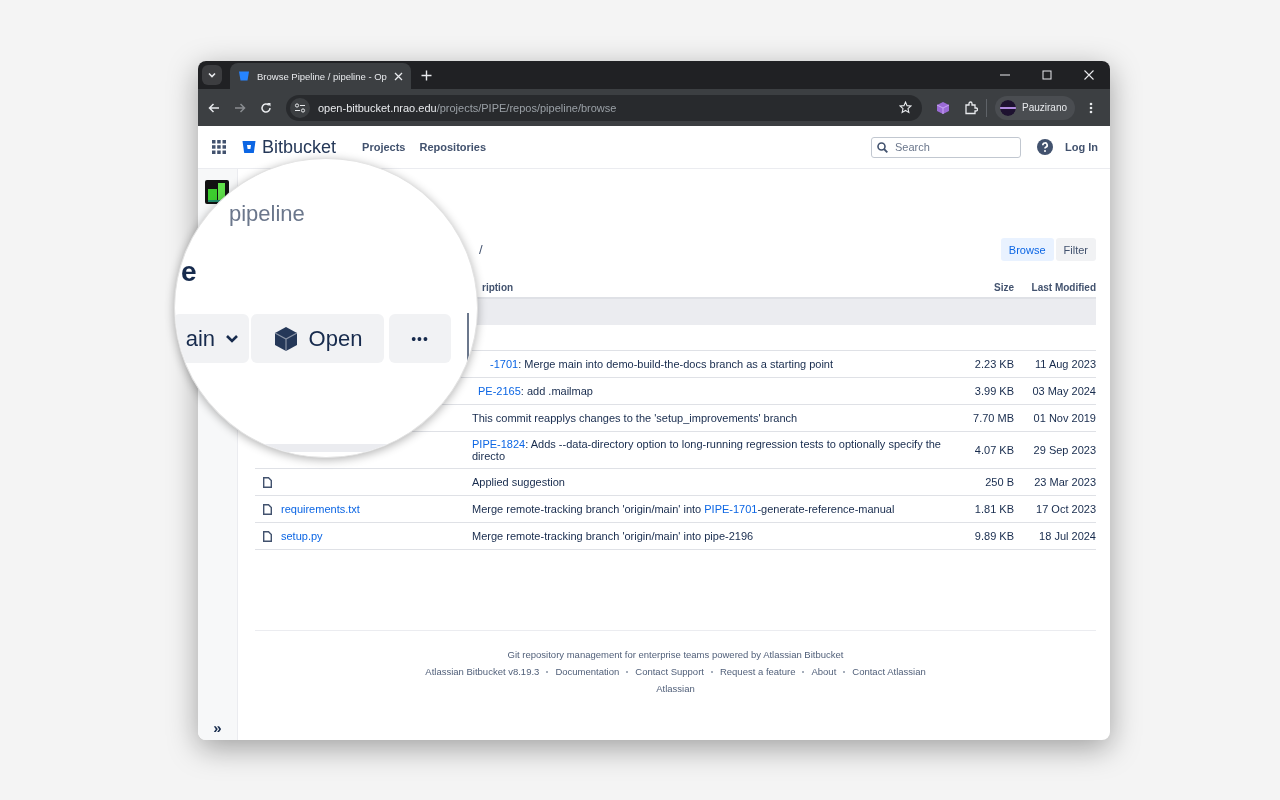  What do you see at coordinates (1081, 147) in the screenshot?
I see `login-link: Log In` at bounding box center [1081, 147].